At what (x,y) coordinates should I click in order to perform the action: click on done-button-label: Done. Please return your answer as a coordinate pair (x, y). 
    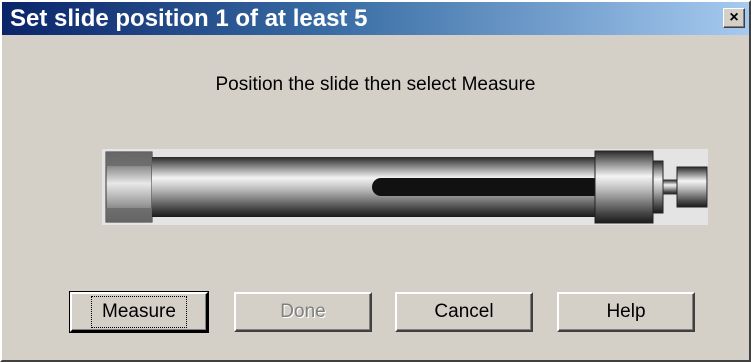
    Looking at the image, I should click on (303, 311).